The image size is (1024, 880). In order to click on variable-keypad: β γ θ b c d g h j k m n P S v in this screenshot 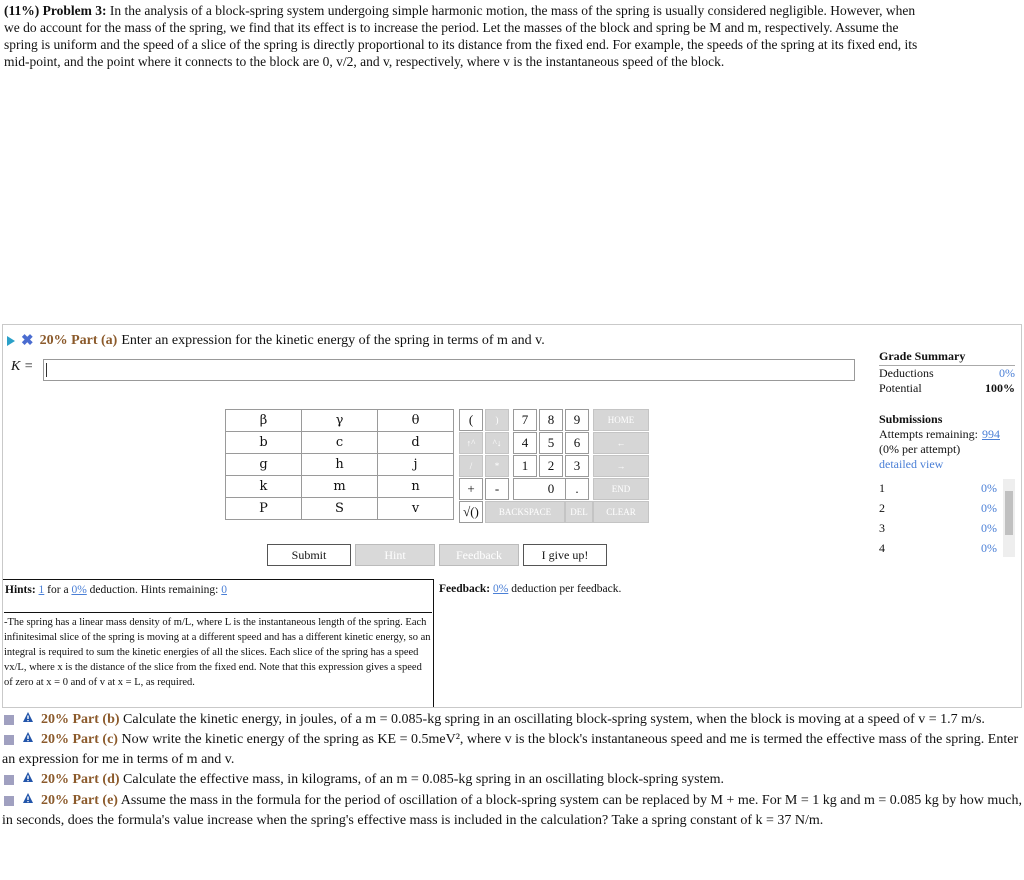, I will do `click(339, 464)`.